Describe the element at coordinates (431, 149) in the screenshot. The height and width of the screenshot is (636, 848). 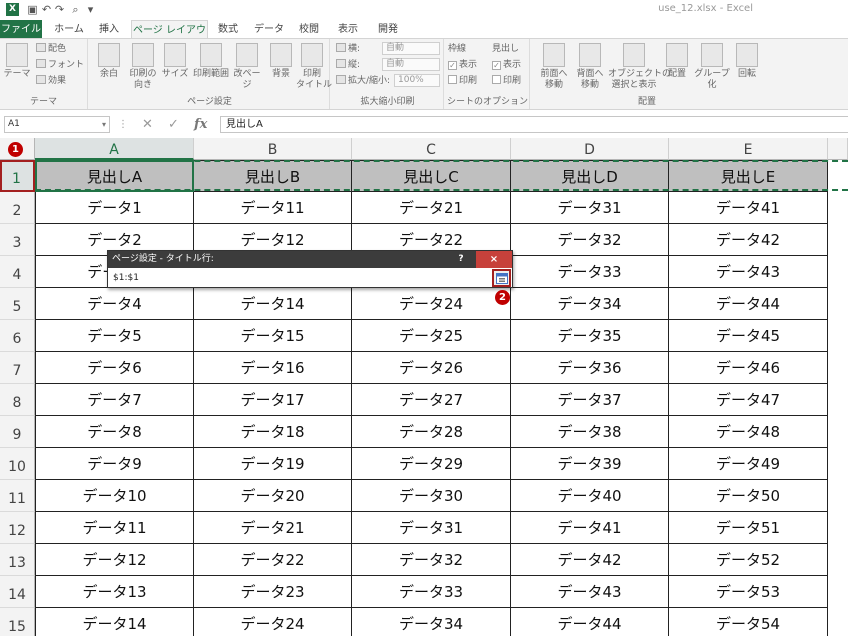
I see `column-header-c: C` at that location.